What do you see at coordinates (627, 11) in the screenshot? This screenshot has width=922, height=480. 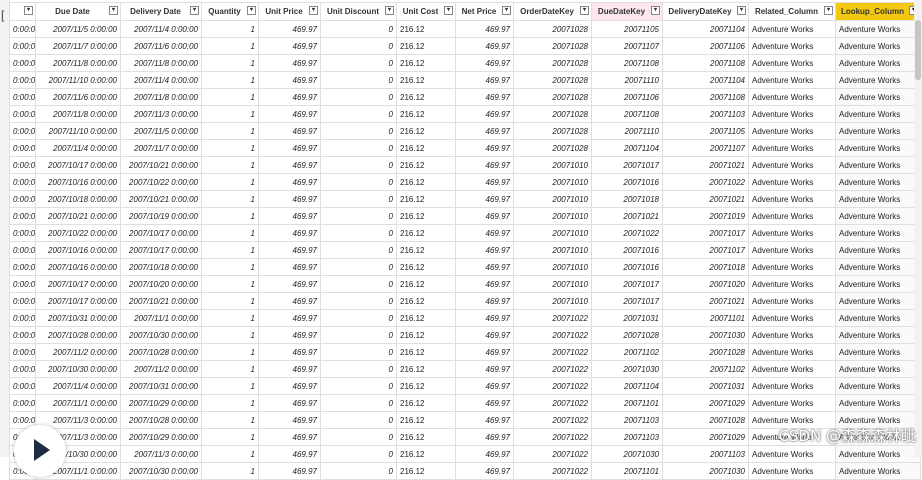 I see `column-header-due-date-key: DueDateKey ▾` at bounding box center [627, 11].